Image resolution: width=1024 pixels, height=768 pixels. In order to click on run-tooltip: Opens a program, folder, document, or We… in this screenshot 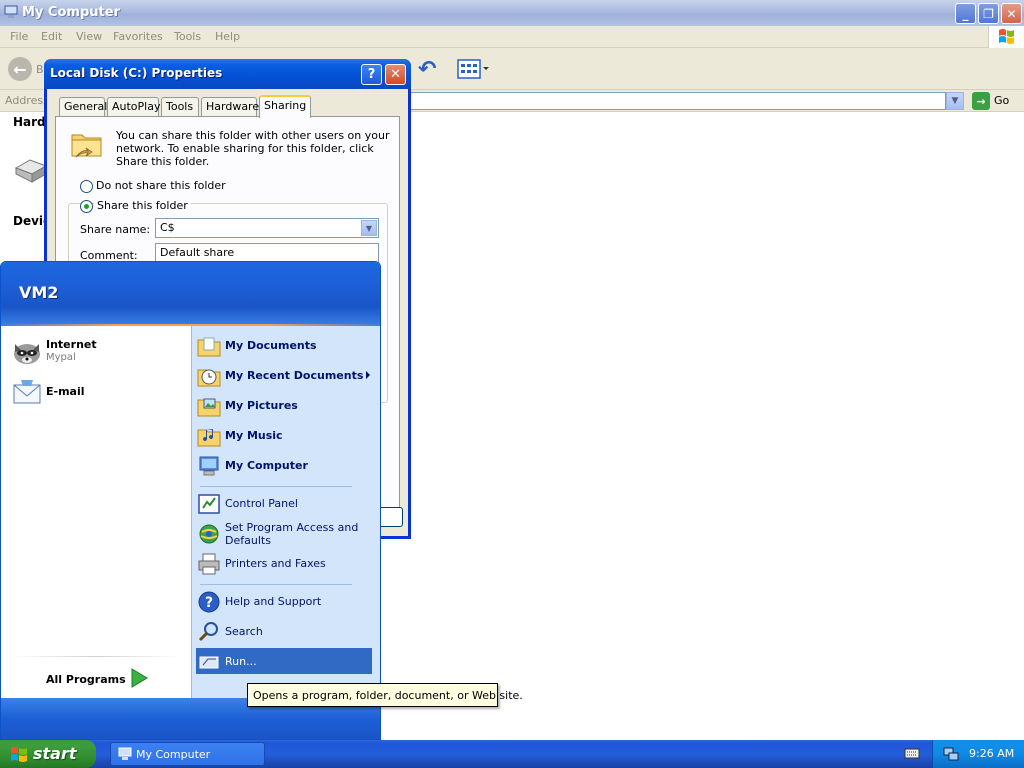, I will do `click(385, 695)`.